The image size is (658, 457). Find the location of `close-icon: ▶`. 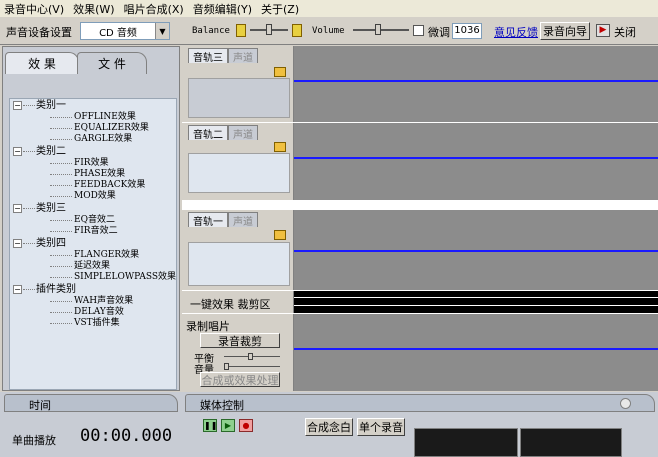

close-icon: ▶ is located at coordinates (603, 30).